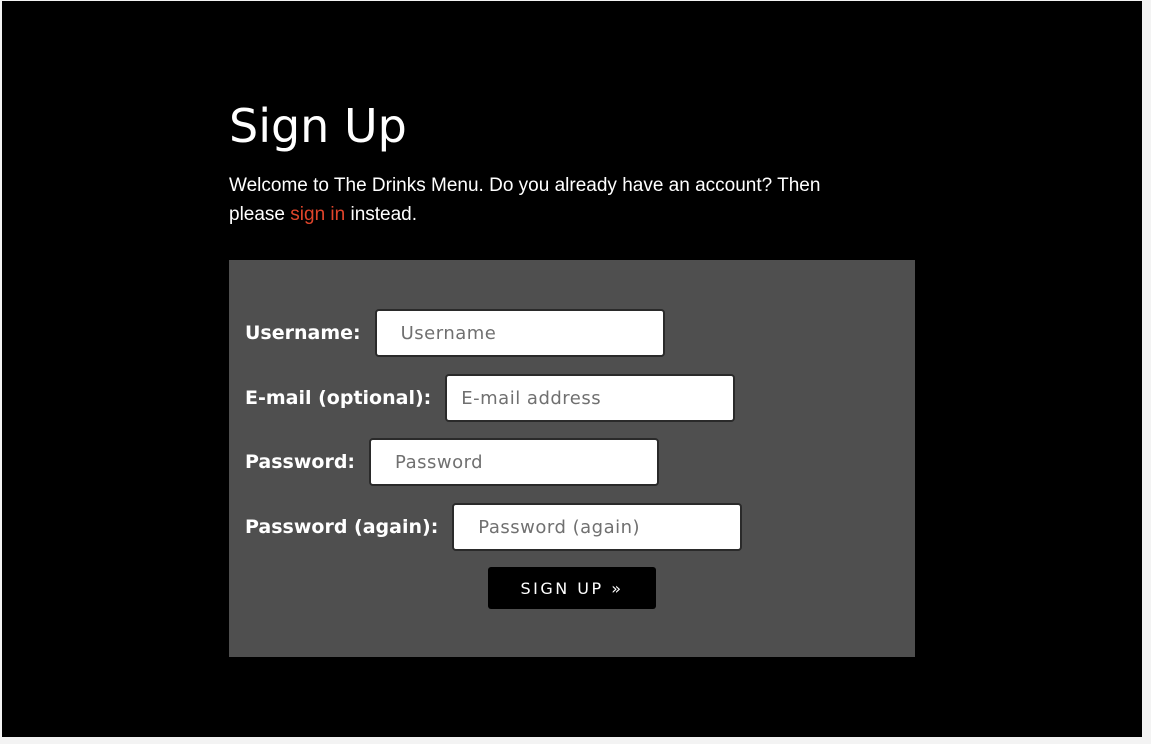 The image size is (1151, 744). I want to click on intro-text-after: instead., so click(381, 214).